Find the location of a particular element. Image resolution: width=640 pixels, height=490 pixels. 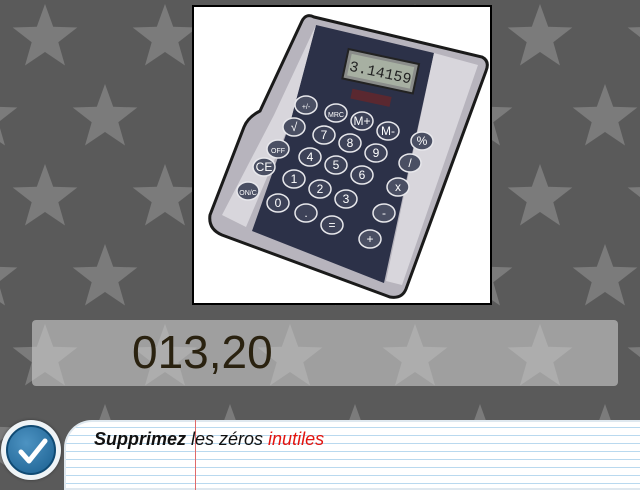

calculator-key-label: % is located at coordinates (422, 141).